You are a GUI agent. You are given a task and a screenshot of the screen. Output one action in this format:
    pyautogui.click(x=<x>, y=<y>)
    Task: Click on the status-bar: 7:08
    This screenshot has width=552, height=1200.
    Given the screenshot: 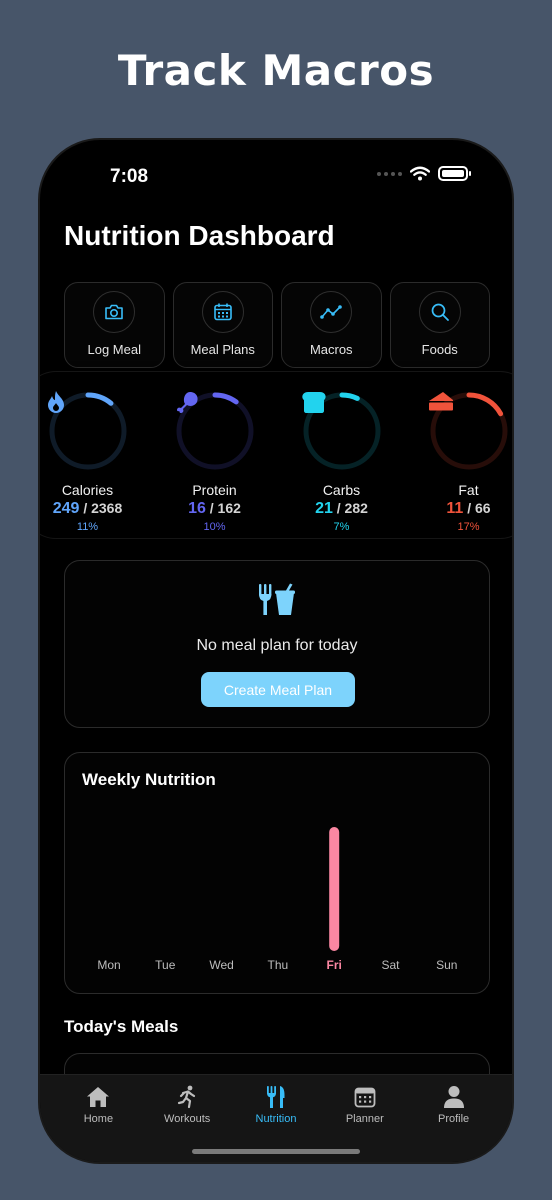 What is the action you would take?
    pyautogui.click(x=276, y=177)
    